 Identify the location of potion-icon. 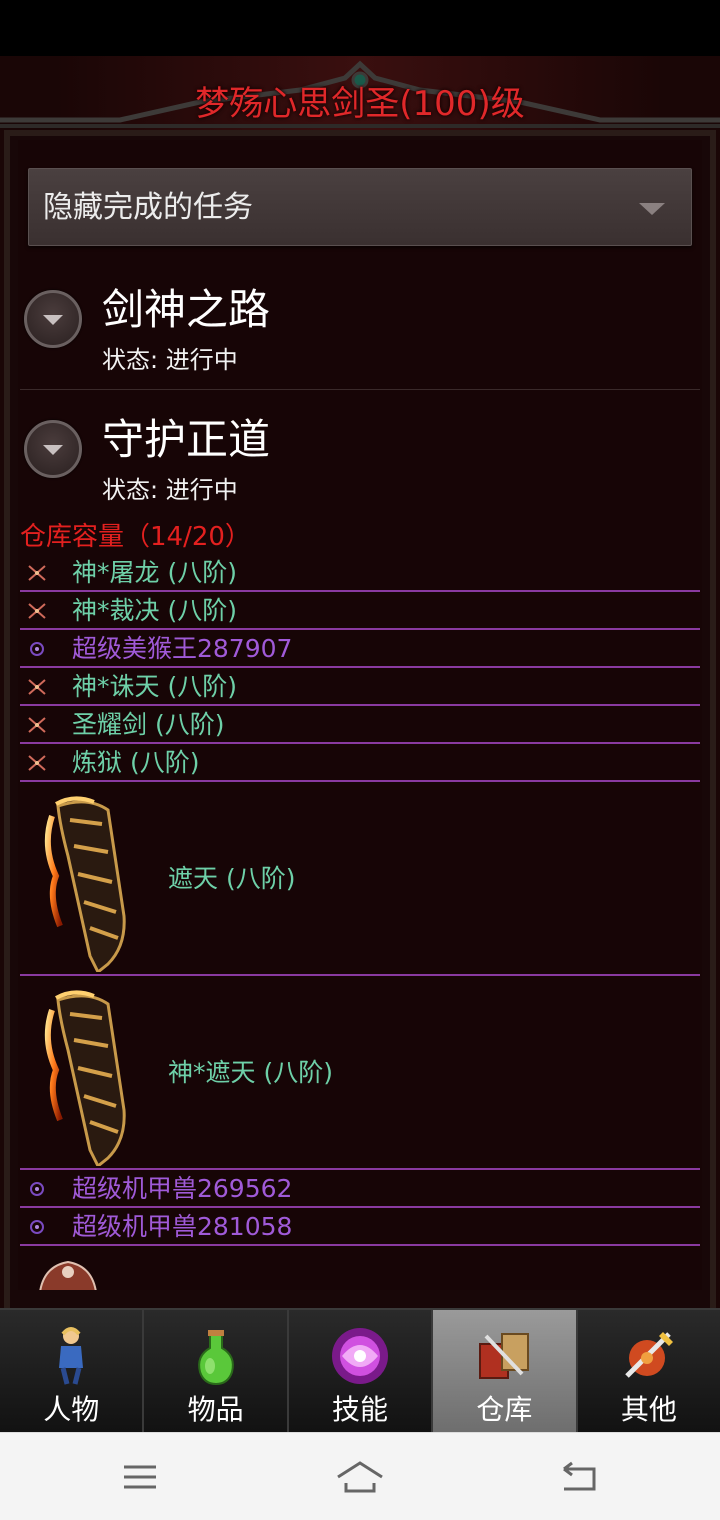
(215, 1358).